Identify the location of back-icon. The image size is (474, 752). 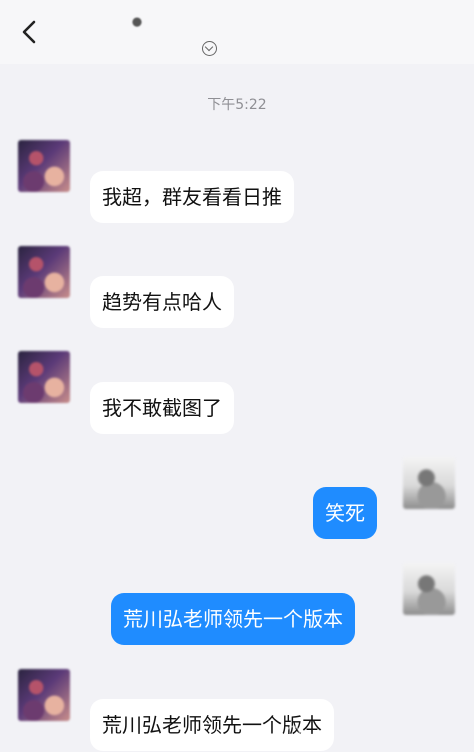
(30, 32).